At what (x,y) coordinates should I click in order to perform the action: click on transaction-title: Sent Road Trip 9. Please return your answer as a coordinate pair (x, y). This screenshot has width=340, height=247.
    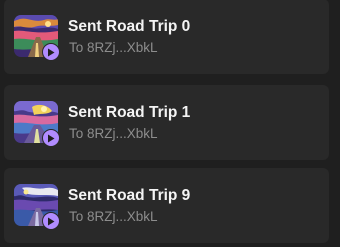
    Looking at the image, I should click on (129, 195).